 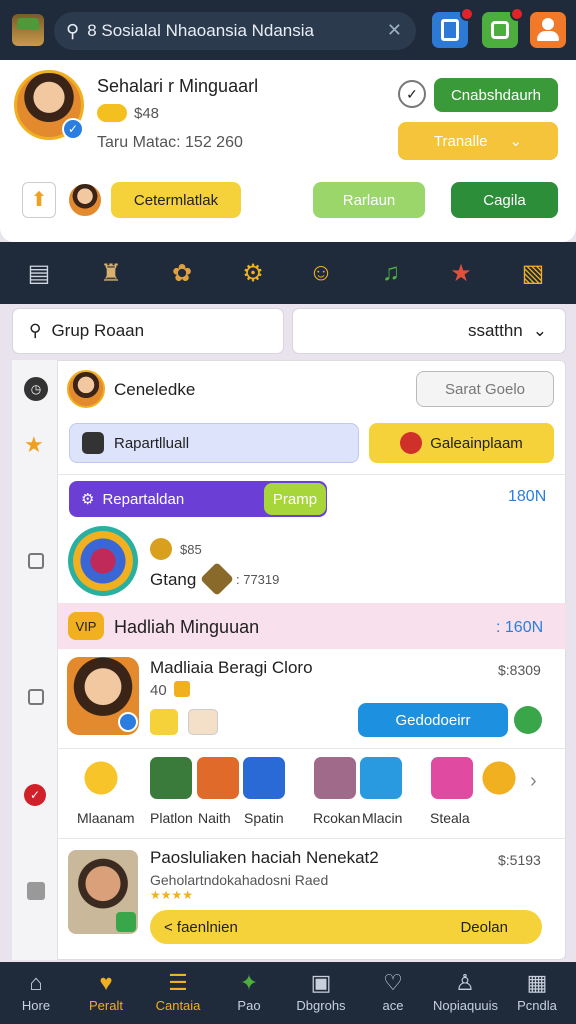 I want to click on video-icon, so click(x=453, y=27).